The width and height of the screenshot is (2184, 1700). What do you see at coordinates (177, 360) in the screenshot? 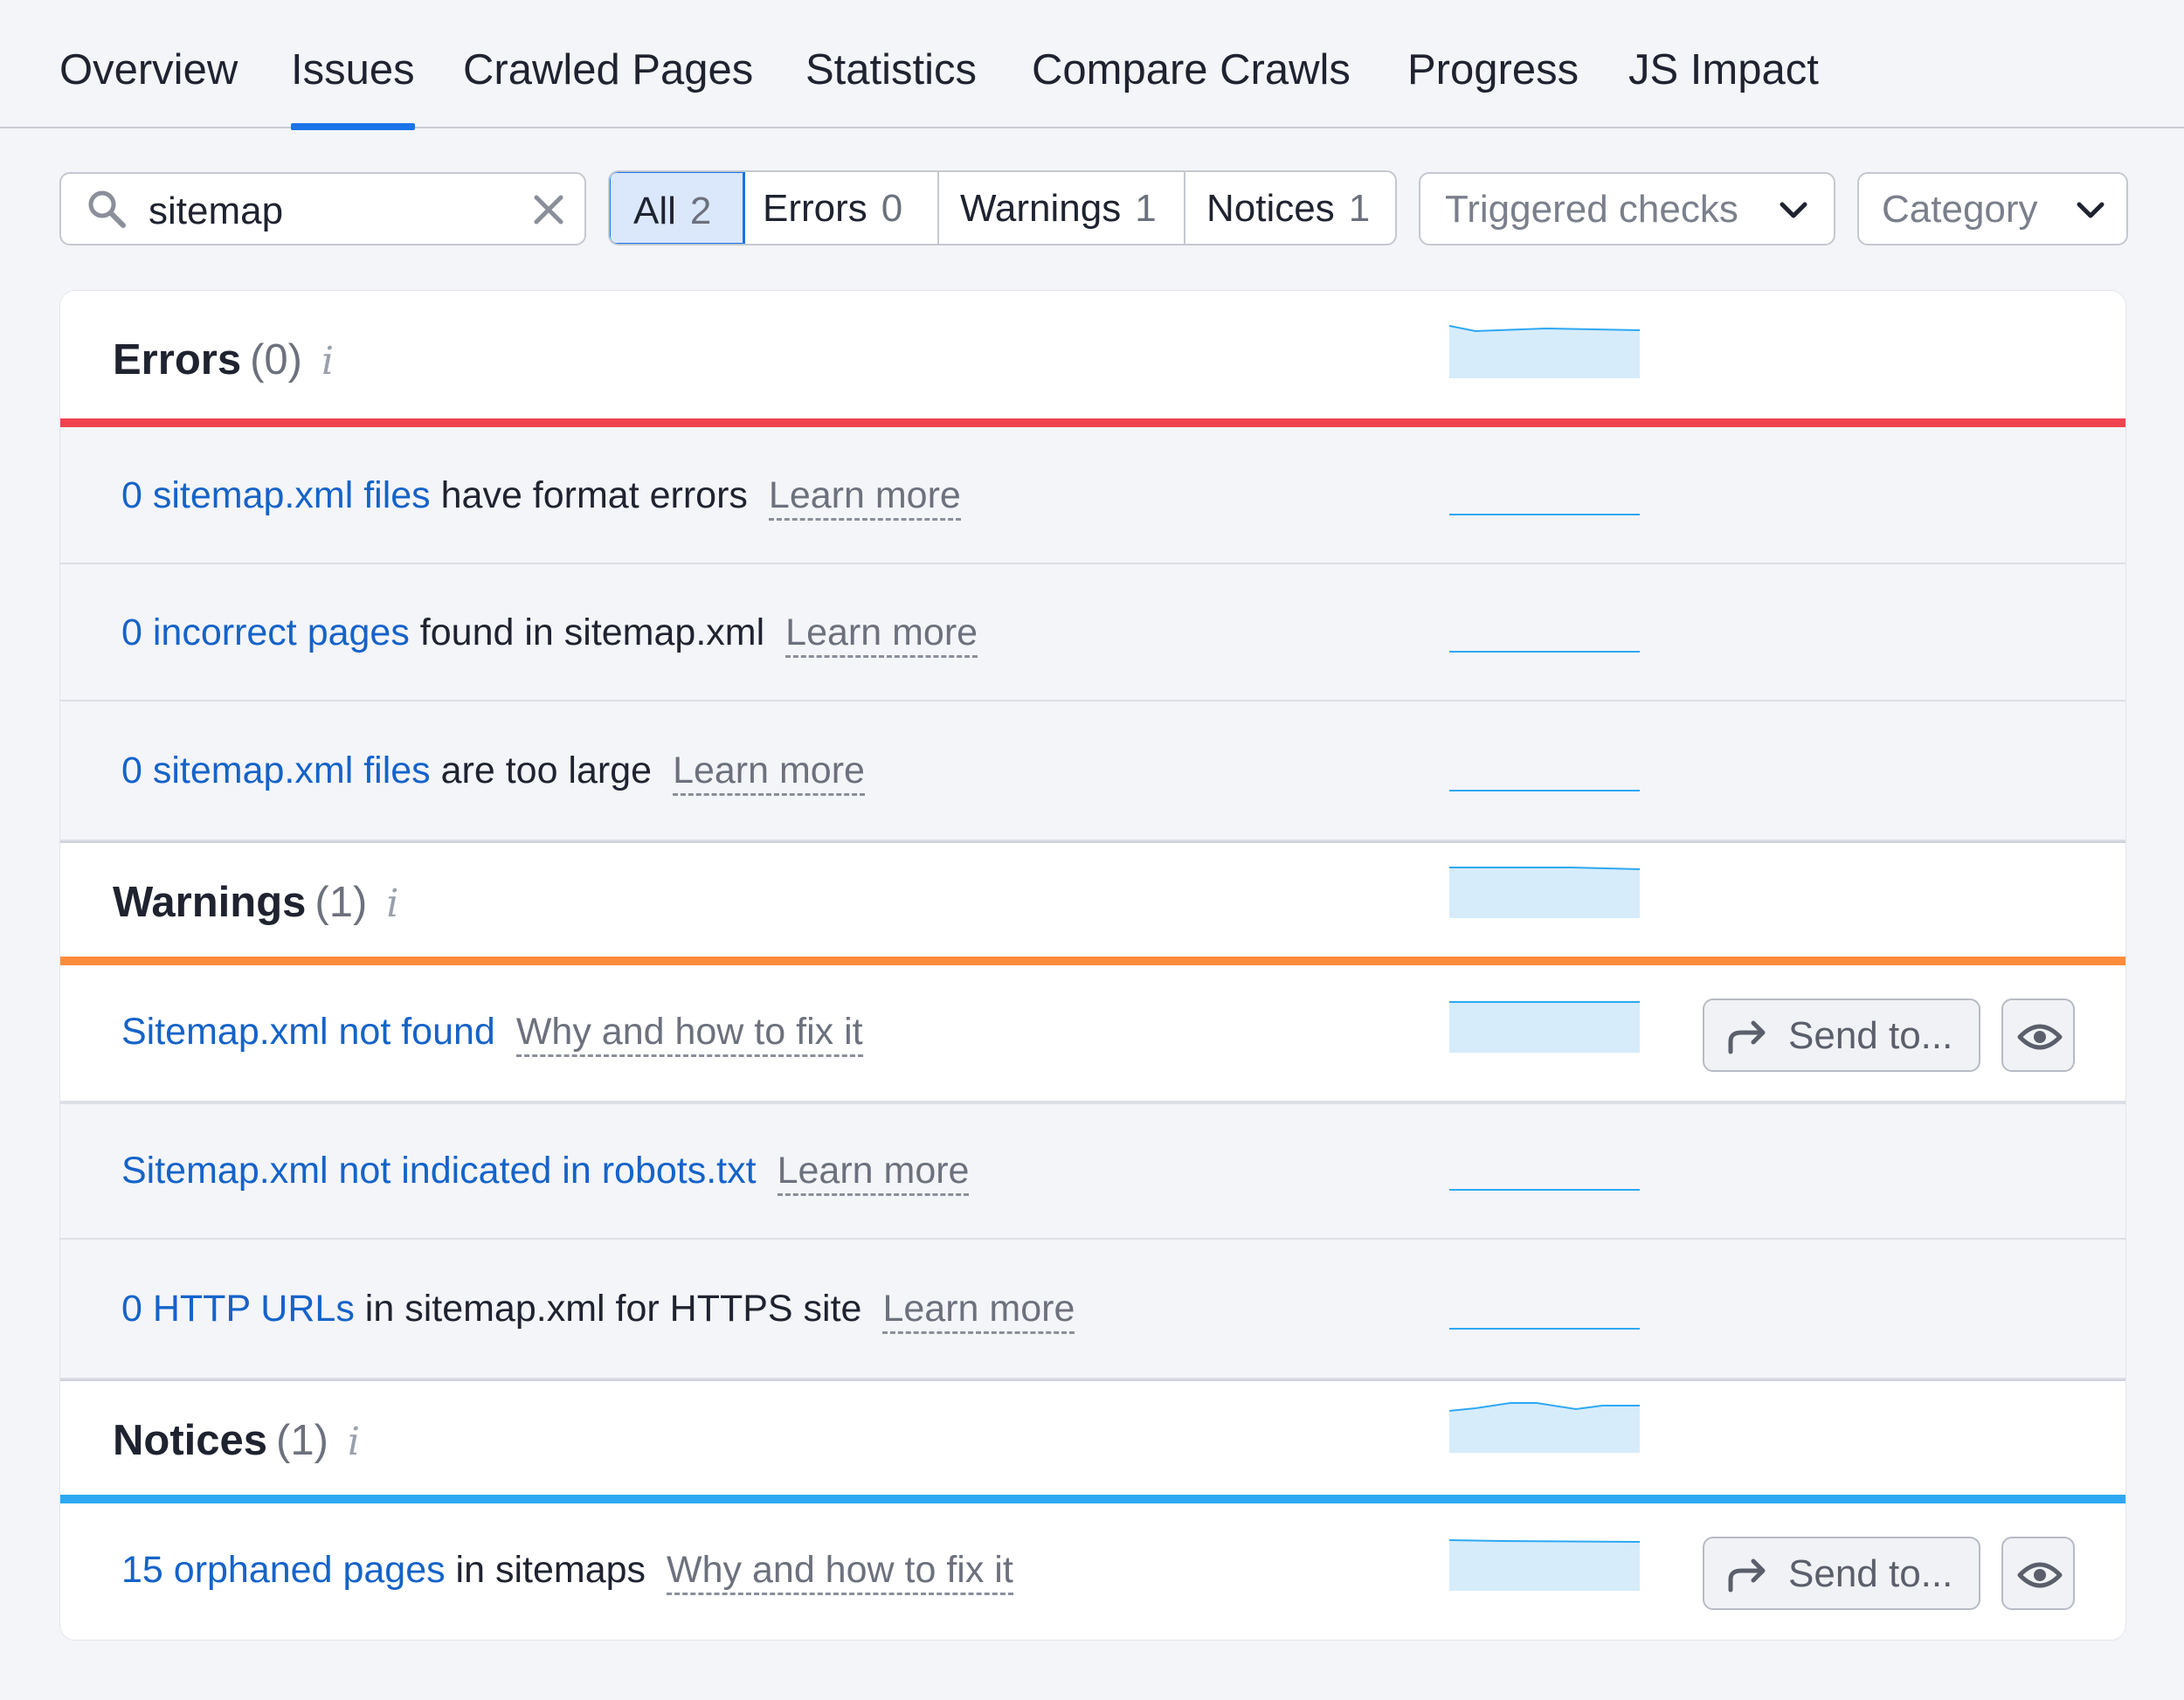
I see `errors-title-text: Errors` at bounding box center [177, 360].